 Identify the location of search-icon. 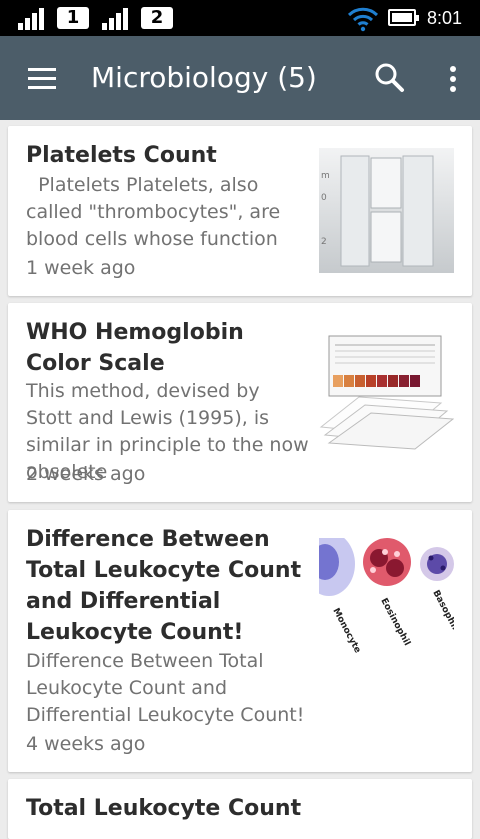
(389, 77).